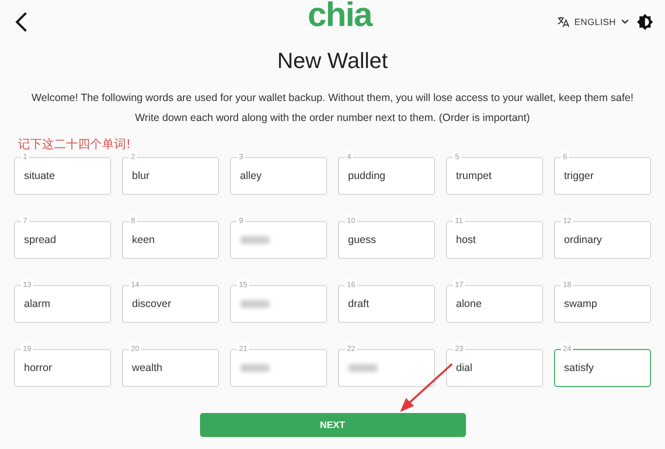 The image size is (665, 449). I want to click on word-text: keen, so click(143, 240).